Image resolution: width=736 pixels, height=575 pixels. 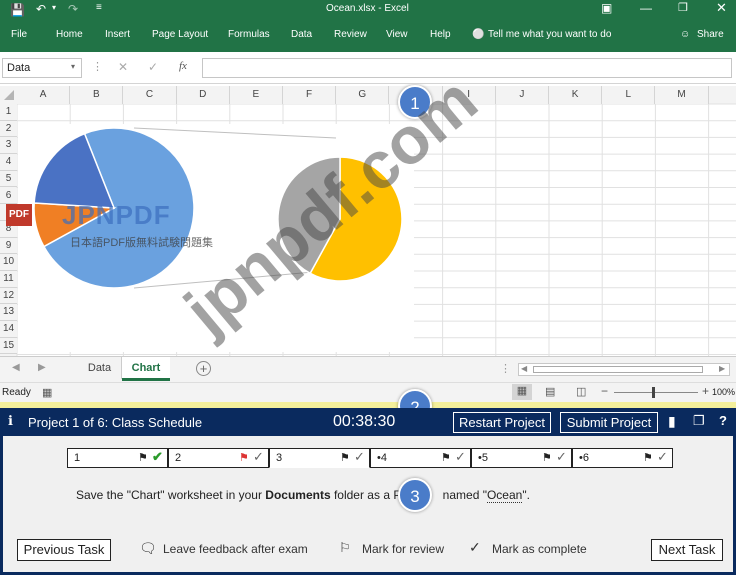 I want to click on tell-me-search: Tell me what you want to do, so click(x=549, y=34).